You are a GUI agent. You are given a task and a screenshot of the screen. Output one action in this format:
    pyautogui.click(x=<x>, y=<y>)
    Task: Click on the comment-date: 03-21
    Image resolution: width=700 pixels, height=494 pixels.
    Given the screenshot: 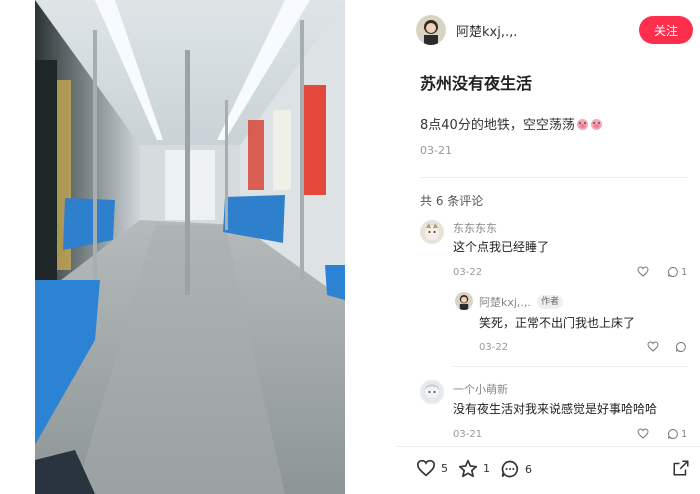 What is the action you would take?
    pyautogui.click(x=468, y=434)
    